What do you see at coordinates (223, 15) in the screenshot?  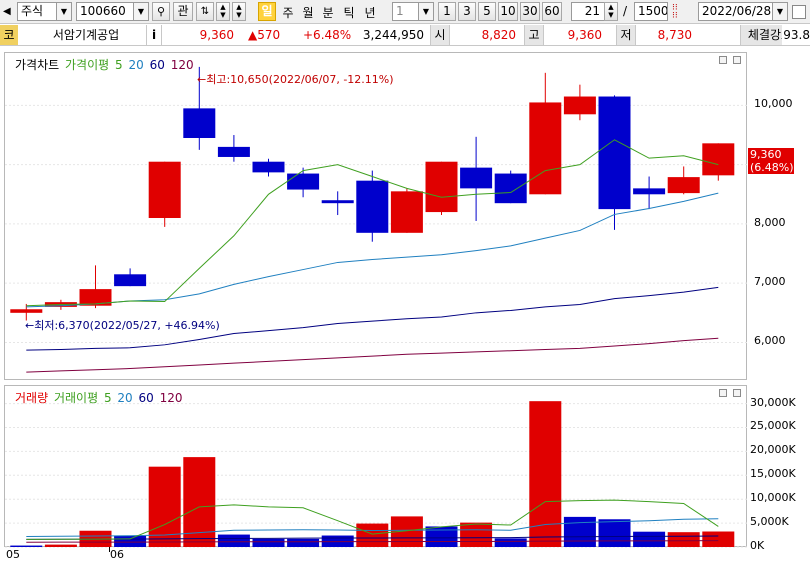 I see `spin-down-icon: ▼` at bounding box center [223, 15].